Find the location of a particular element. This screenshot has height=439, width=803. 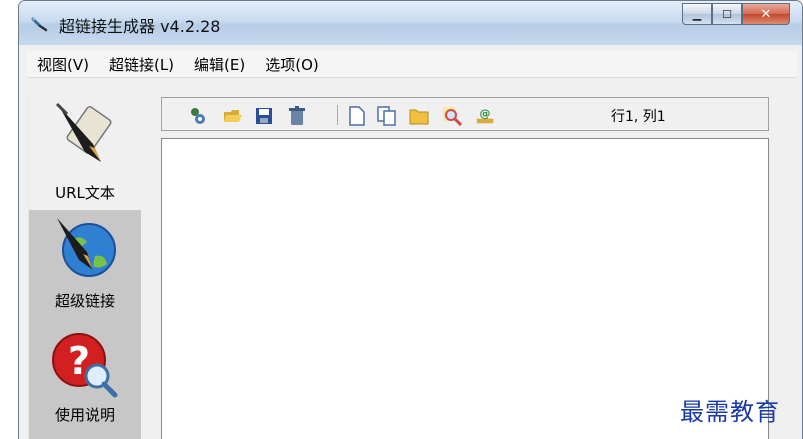

maximize-button: ☐ is located at coordinates (727, 14).